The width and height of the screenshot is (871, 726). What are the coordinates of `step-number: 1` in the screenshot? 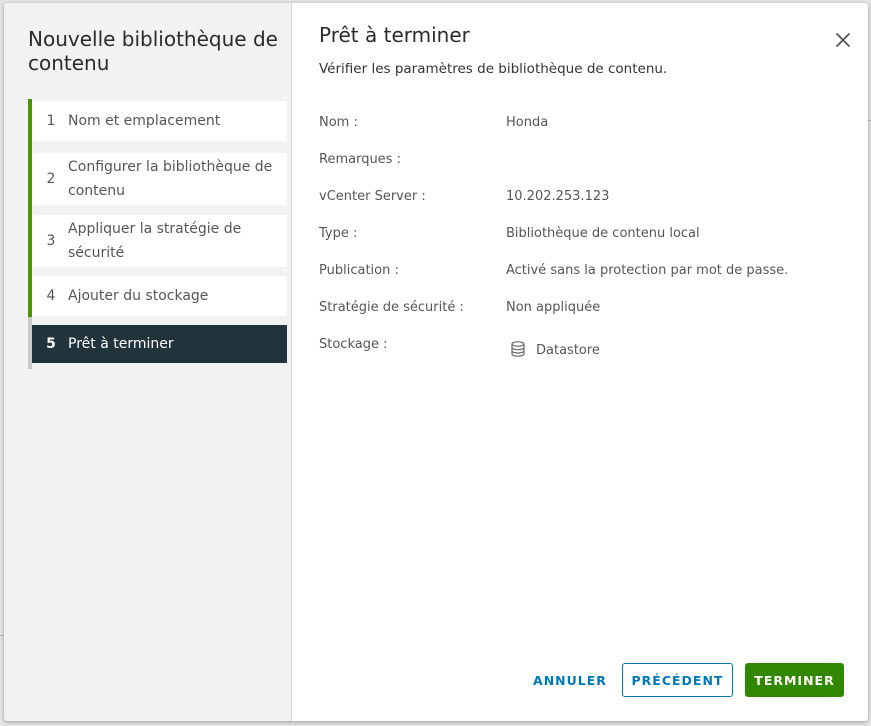 It's located at (51, 121).